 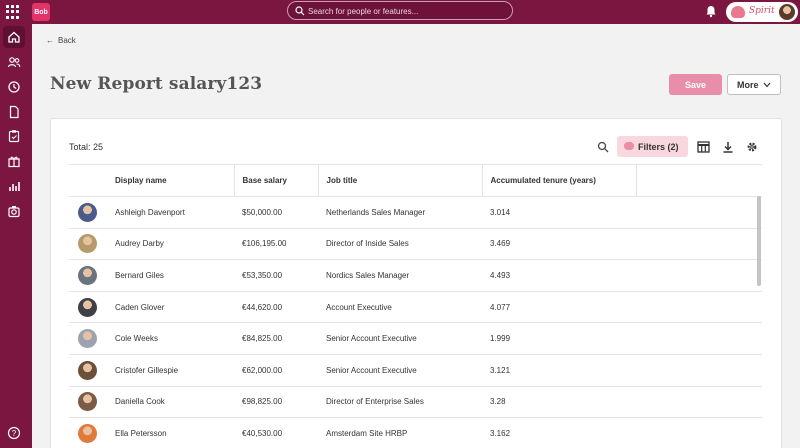 I want to click on total-count: Total: 25, so click(x=86, y=147).